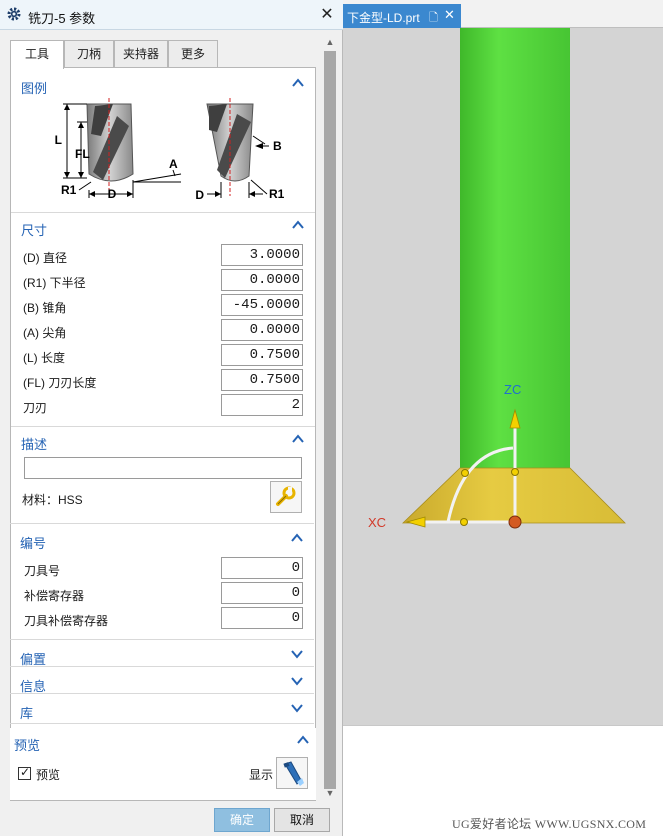  What do you see at coordinates (14, 14) in the screenshot?
I see `gear-icon` at bounding box center [14, 14].